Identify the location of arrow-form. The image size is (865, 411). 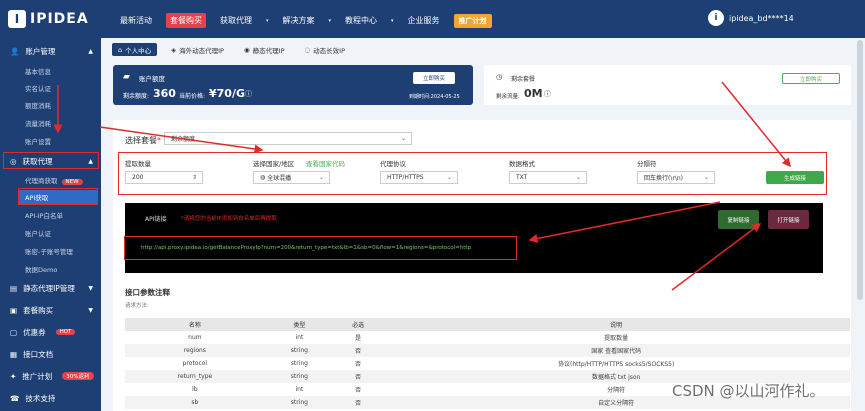
(181, 140).